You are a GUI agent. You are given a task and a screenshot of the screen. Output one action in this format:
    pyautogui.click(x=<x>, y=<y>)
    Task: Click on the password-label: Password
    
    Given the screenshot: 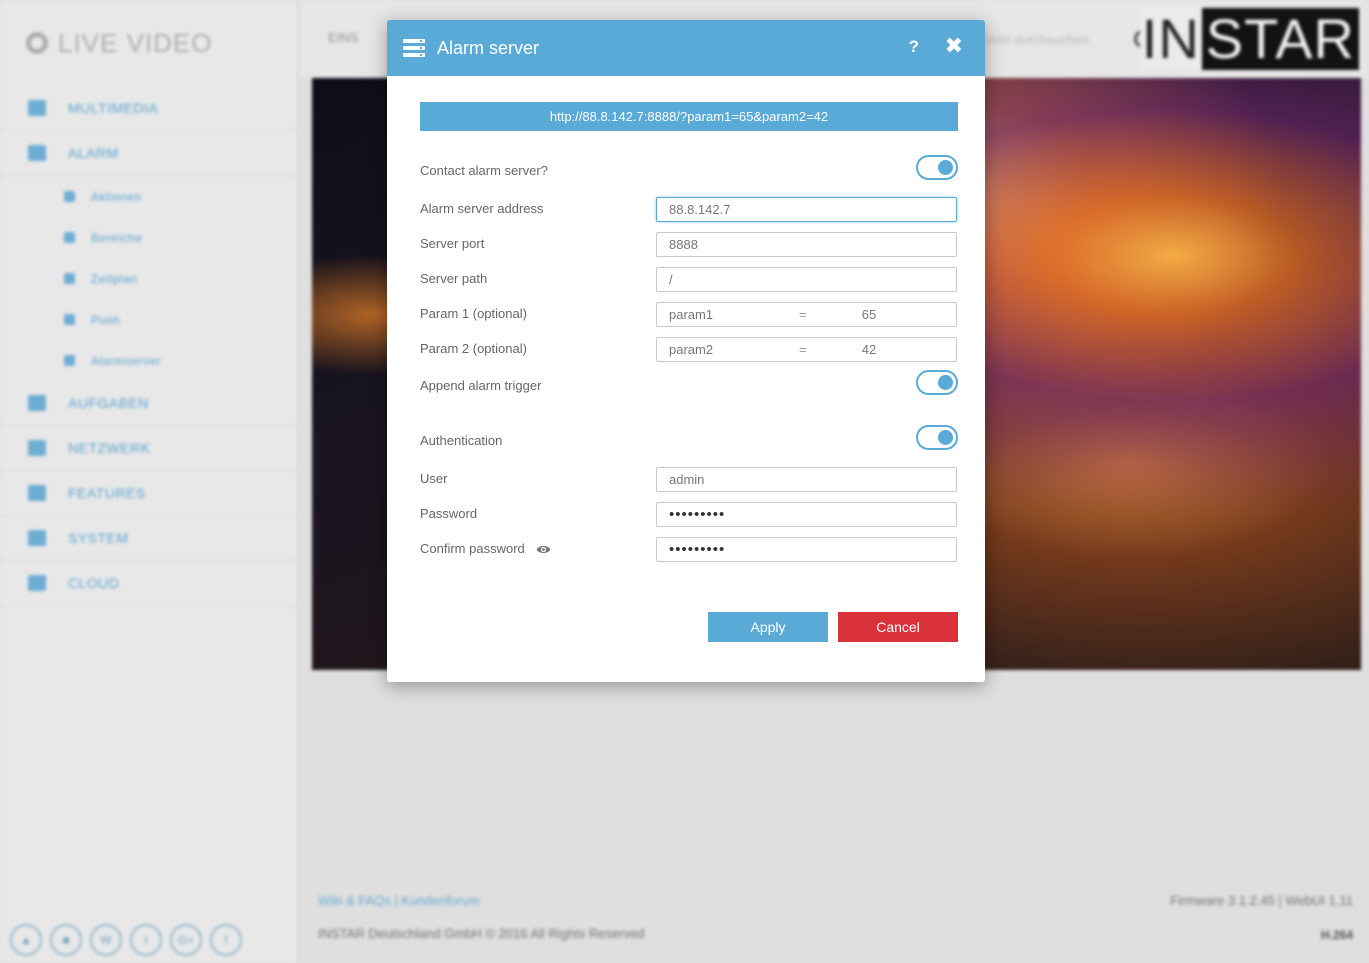 What is the action you would take?
    pyautogui.click(x=449, y=513)
    